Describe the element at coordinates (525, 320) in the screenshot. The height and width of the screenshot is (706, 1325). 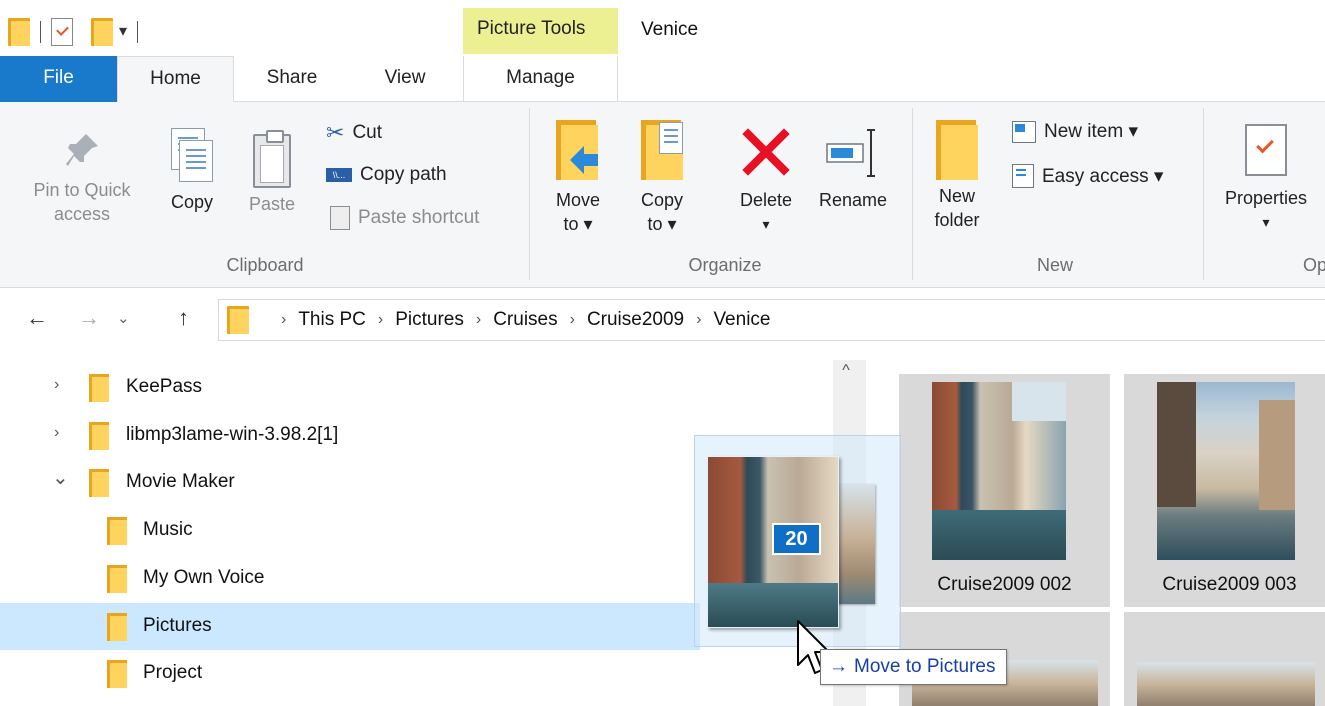
I see `breadcrumb-cruises: Cruises` at that location.